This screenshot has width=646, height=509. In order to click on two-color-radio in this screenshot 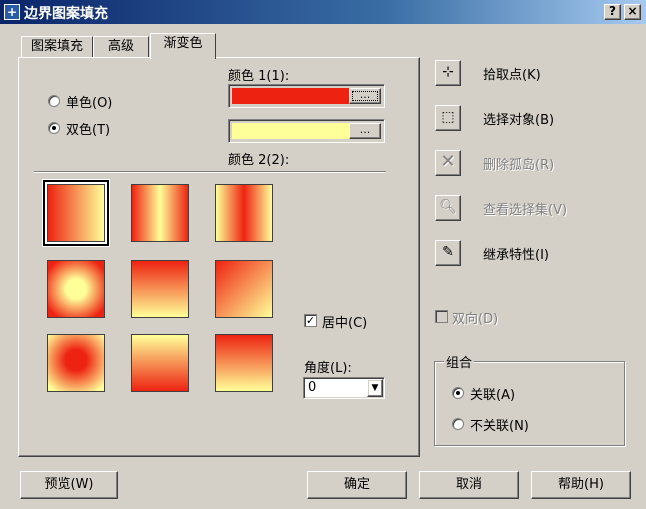, I will do `click(54, 128)`.